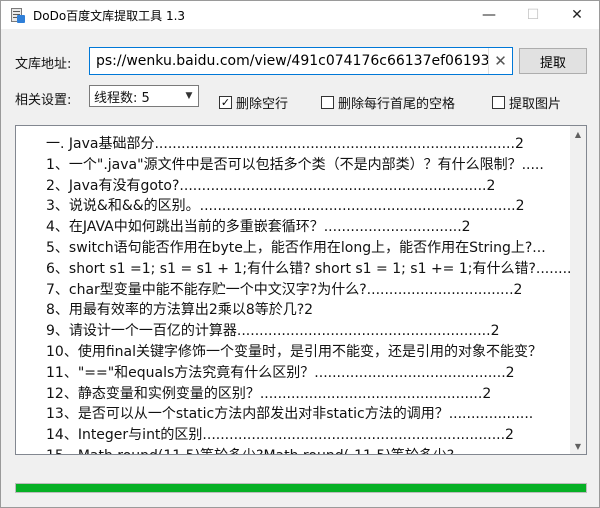 This screenshot has height=508, width=600. I want to click on extract-button: 提取, so click(553, 61).